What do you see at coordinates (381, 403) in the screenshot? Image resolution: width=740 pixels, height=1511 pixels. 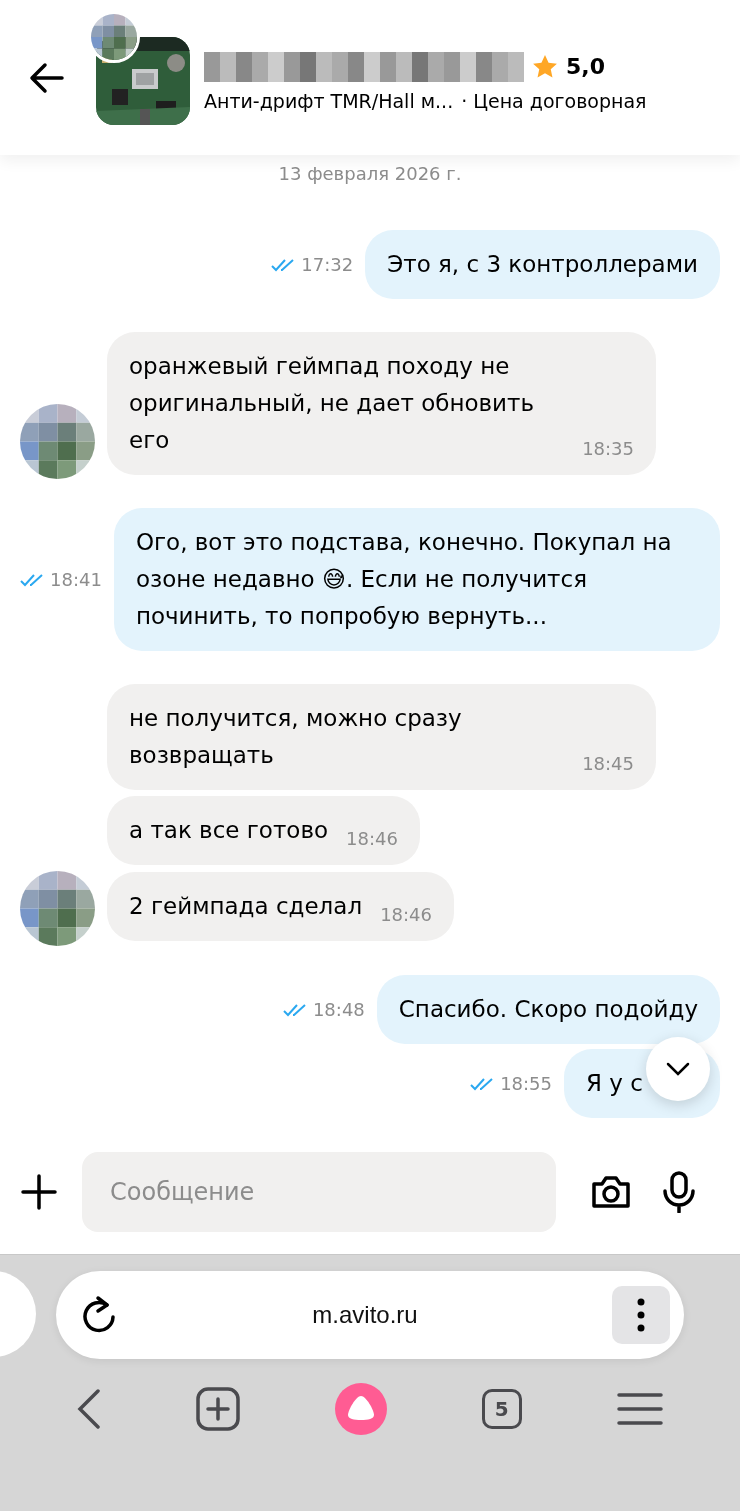 I see `incoming-message: оранжевый геймпад походу не оригинальный, не дает обновить его 18:35` at bounding box center [381, 403].